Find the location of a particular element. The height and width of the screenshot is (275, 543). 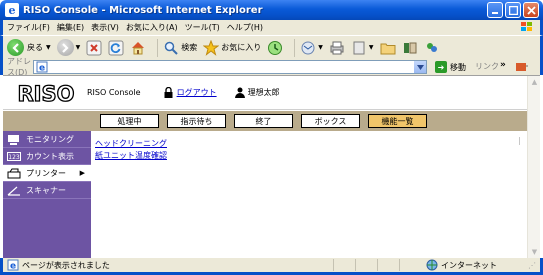

counter-icon: 123 is located at coordinates (14, 156).